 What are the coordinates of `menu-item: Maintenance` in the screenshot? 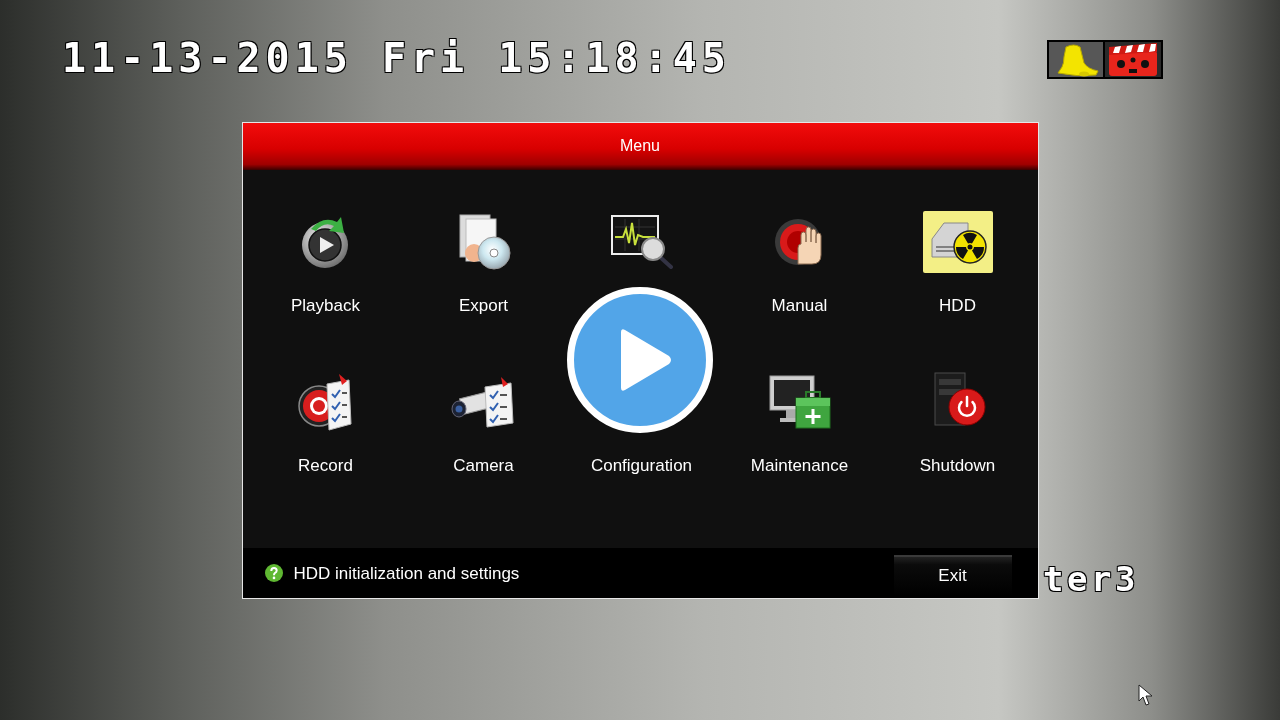 It's located at (799, 420).